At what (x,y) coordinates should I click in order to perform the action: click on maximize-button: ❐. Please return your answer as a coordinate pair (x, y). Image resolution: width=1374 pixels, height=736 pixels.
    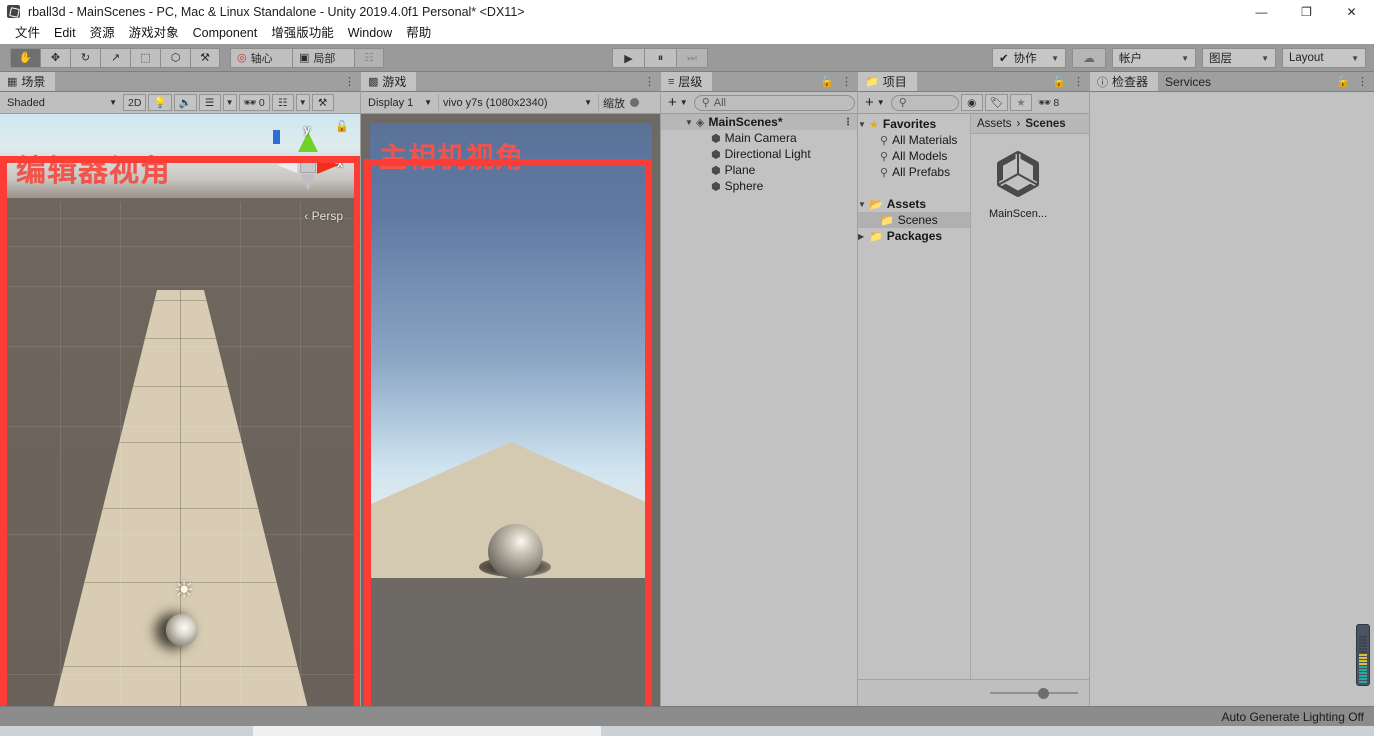
    Looking at the image, I should click on (1306, 11).